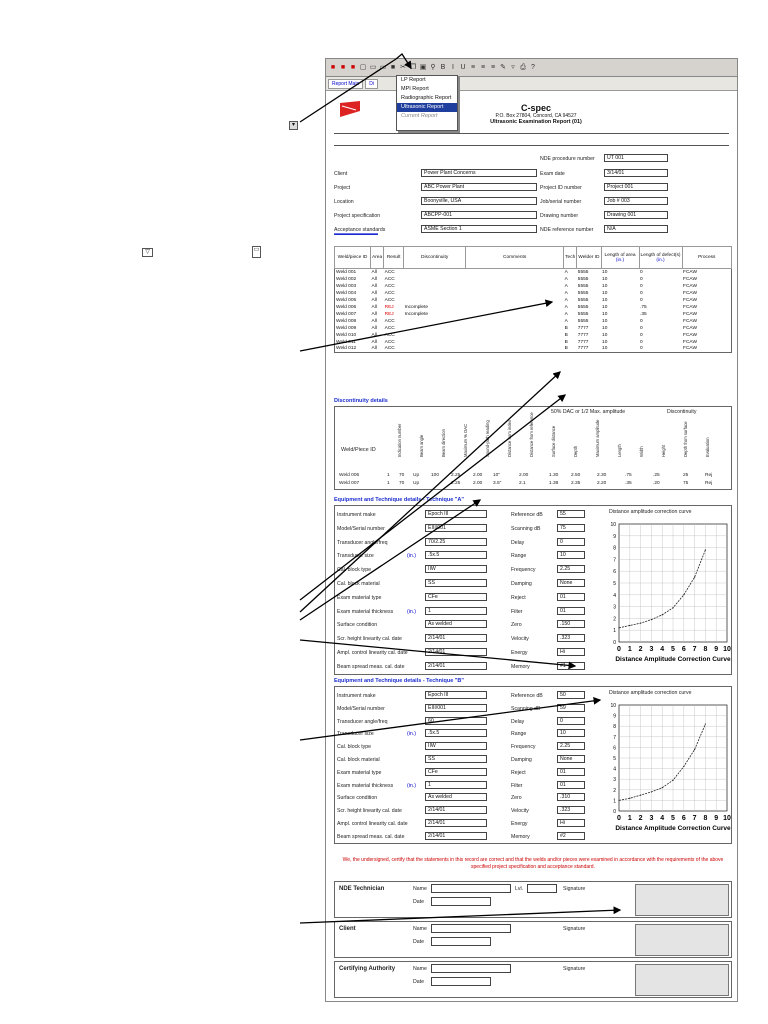 This screenshot has height=1024, width=768. Describe the element at coordinates (523, 68) in the screenshot. I see `print-icon: ⎙` at that location.